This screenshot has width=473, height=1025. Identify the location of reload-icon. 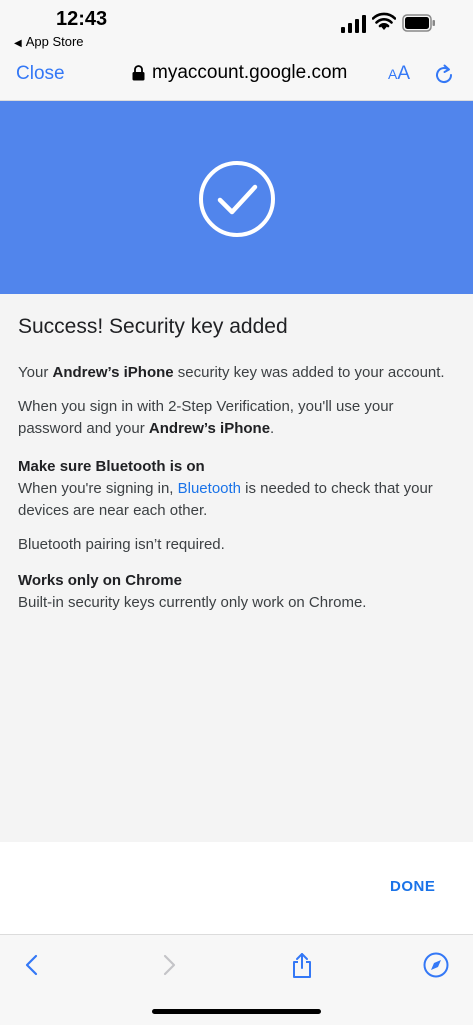
(444, 75).